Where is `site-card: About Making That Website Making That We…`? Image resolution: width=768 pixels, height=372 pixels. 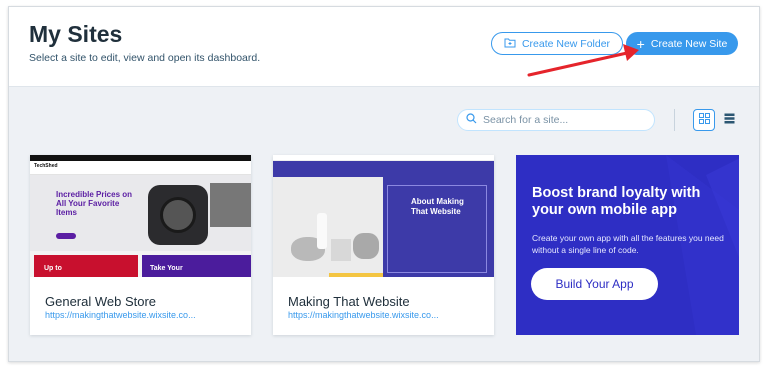
site-card: About Making That Website Making That We… is located at coordinates (383, 245).